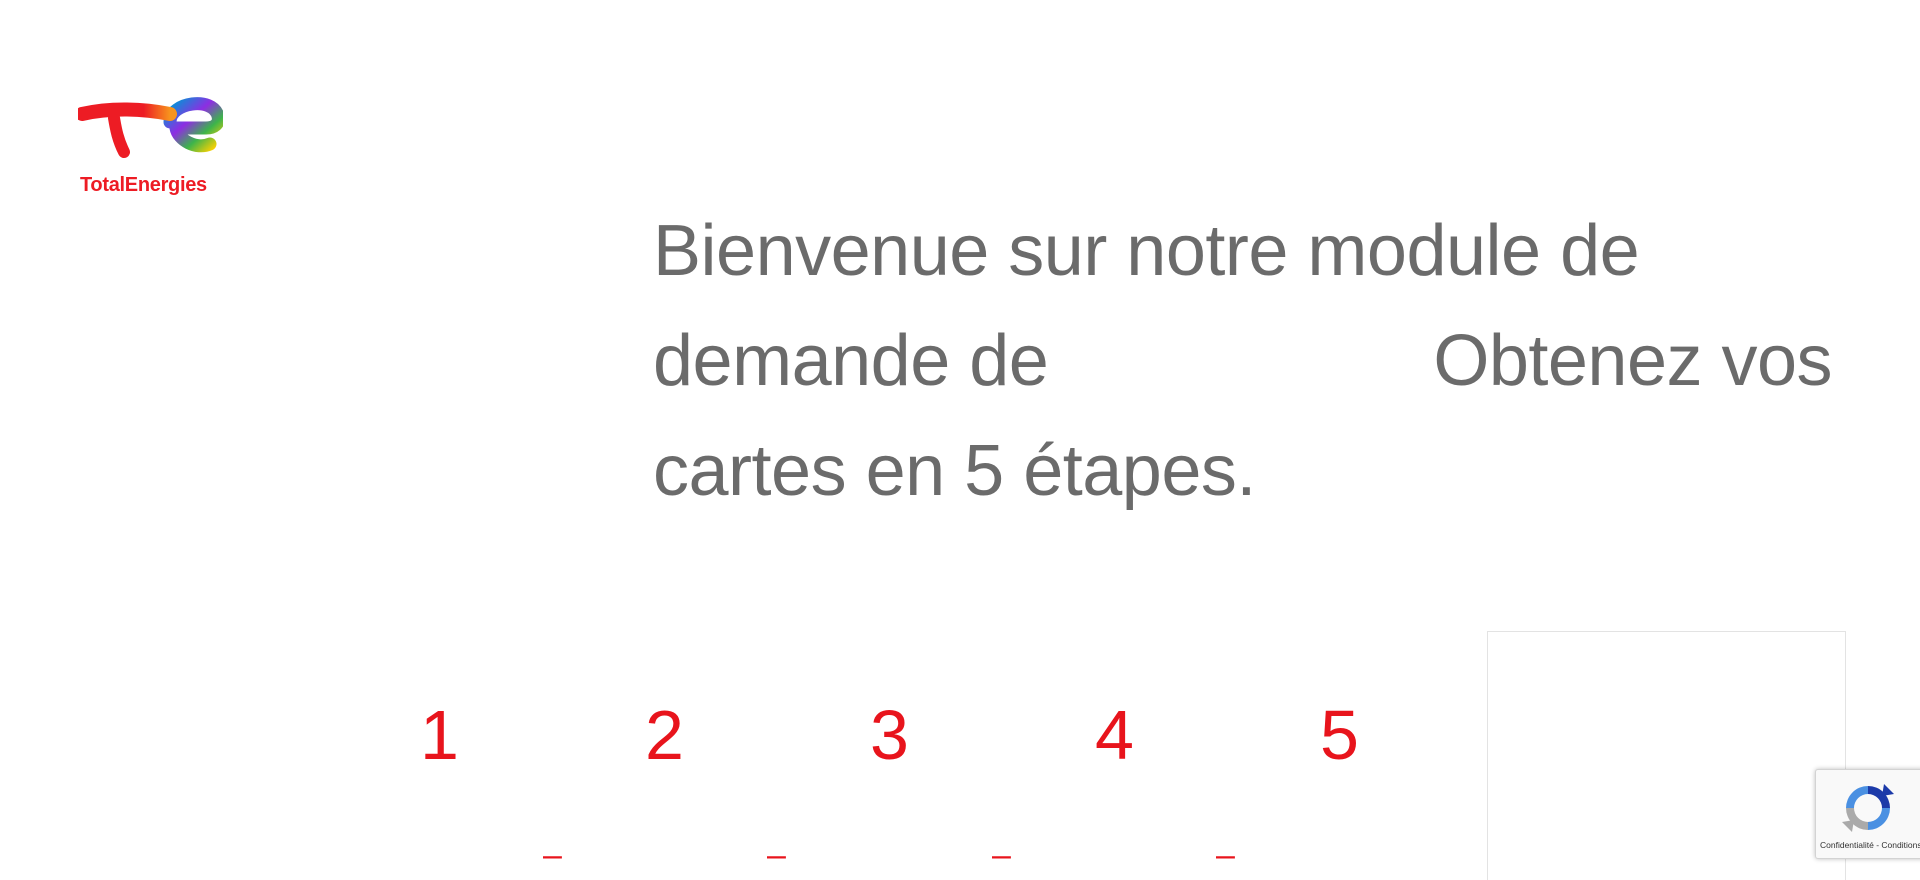  I want to click on welcome-line-2-start: demande de, so click(851, 361).